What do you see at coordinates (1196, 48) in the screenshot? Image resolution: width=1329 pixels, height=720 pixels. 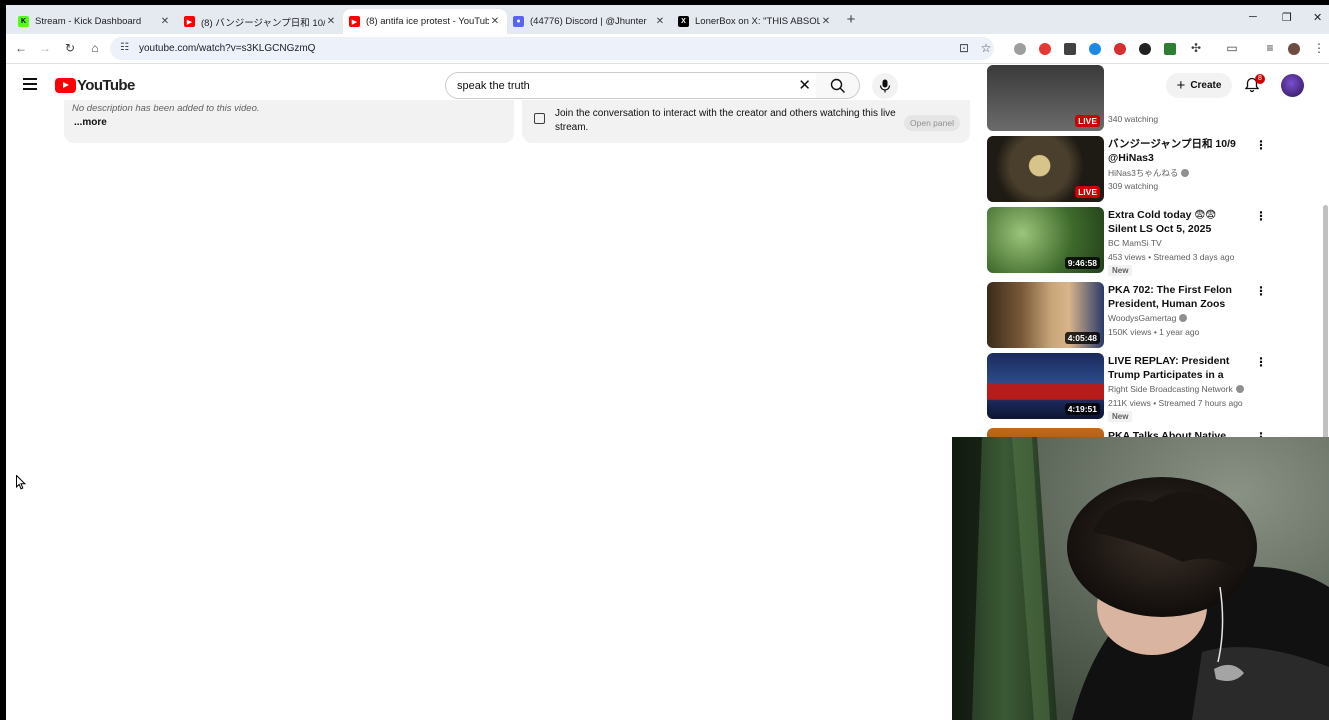 I see `extensions-puzzle-icon: ✣` at bounding box center [1196, 48].